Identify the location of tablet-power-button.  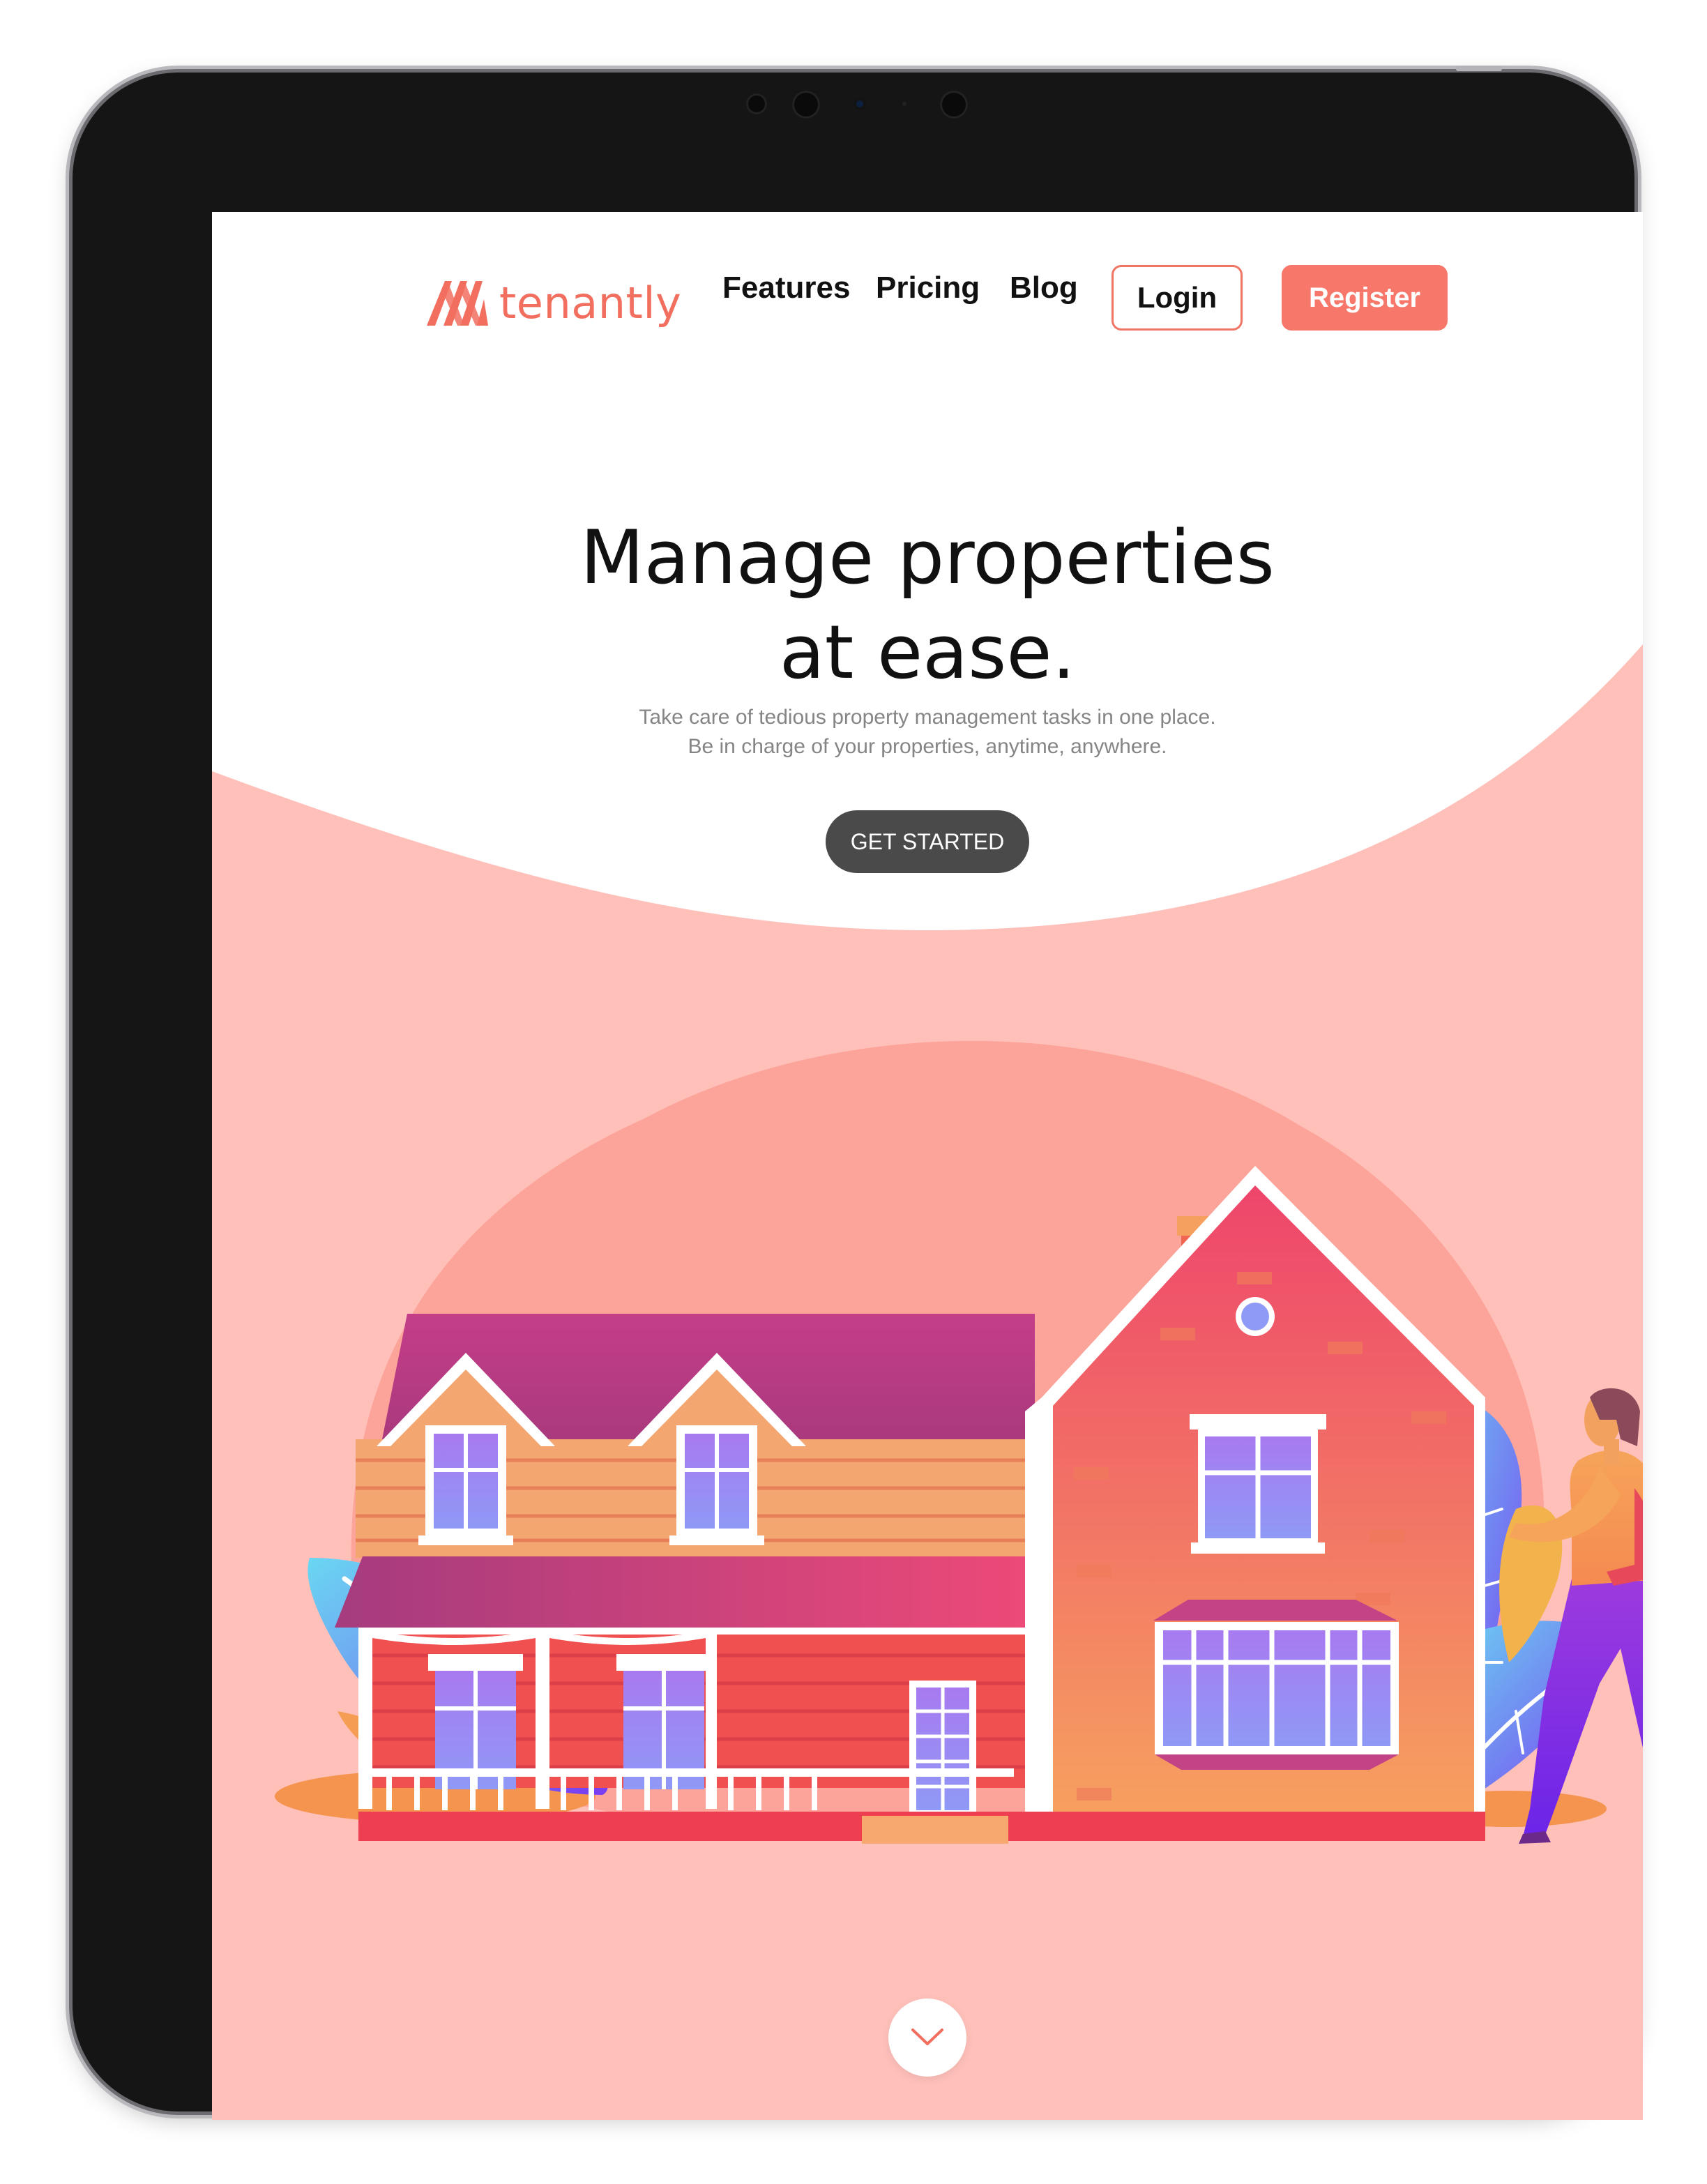
(1479, 68).